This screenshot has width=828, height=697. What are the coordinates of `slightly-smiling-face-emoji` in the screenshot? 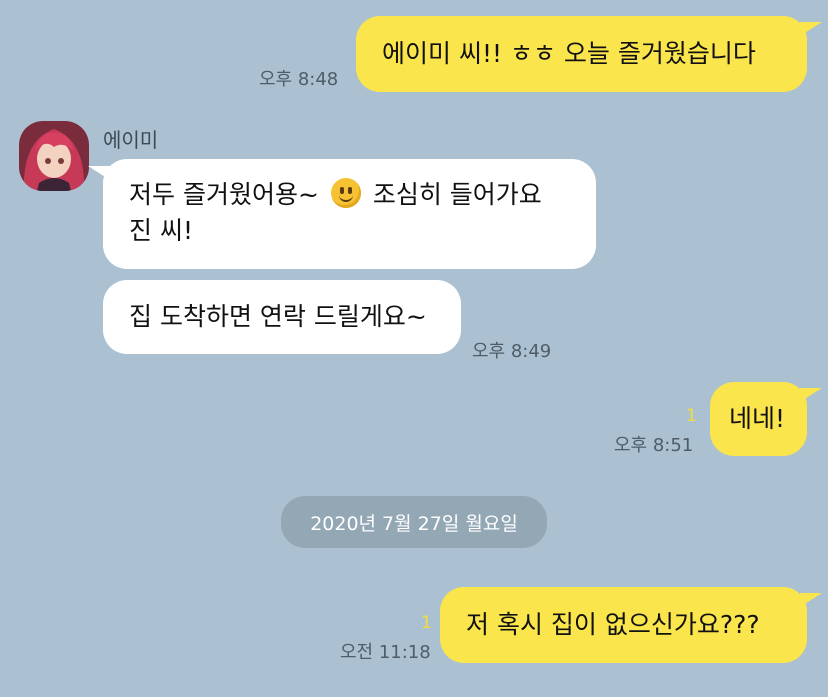 It's located at (345, 193).